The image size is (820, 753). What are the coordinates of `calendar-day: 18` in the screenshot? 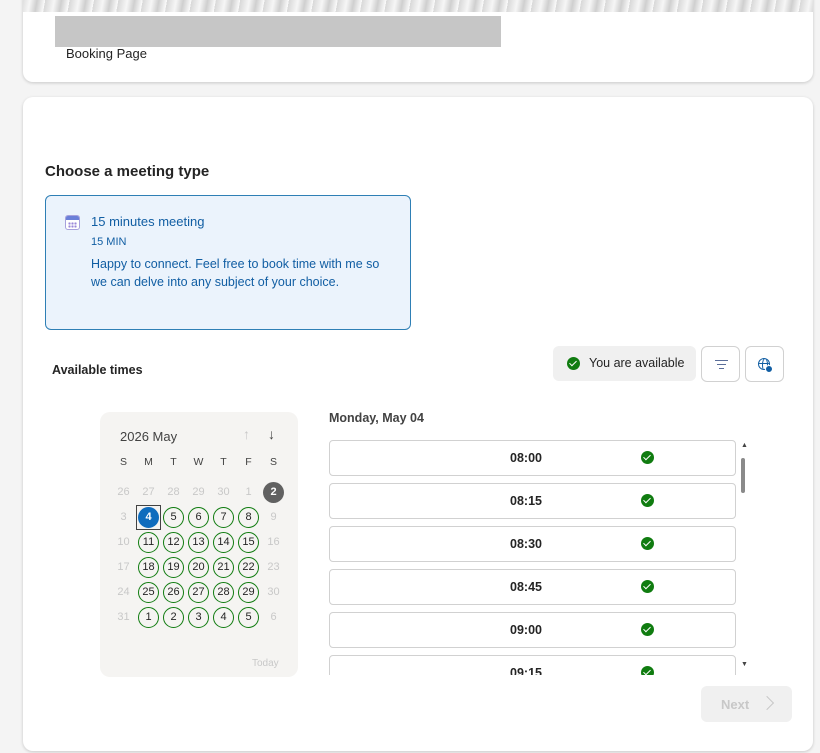 It's located at (148, 567).